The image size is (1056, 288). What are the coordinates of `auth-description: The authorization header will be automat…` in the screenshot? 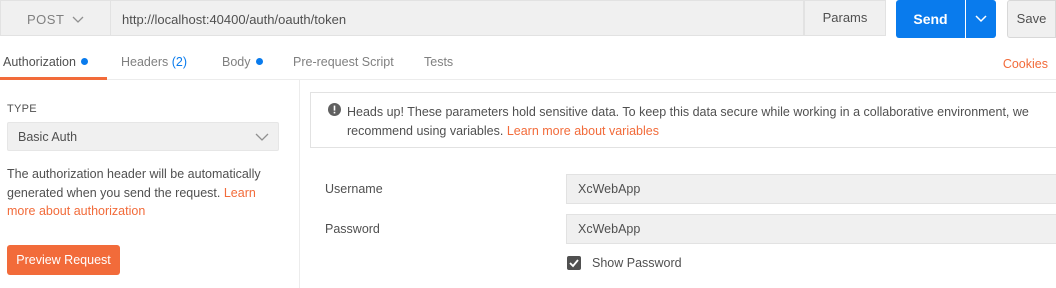 It's located at (144, 193).